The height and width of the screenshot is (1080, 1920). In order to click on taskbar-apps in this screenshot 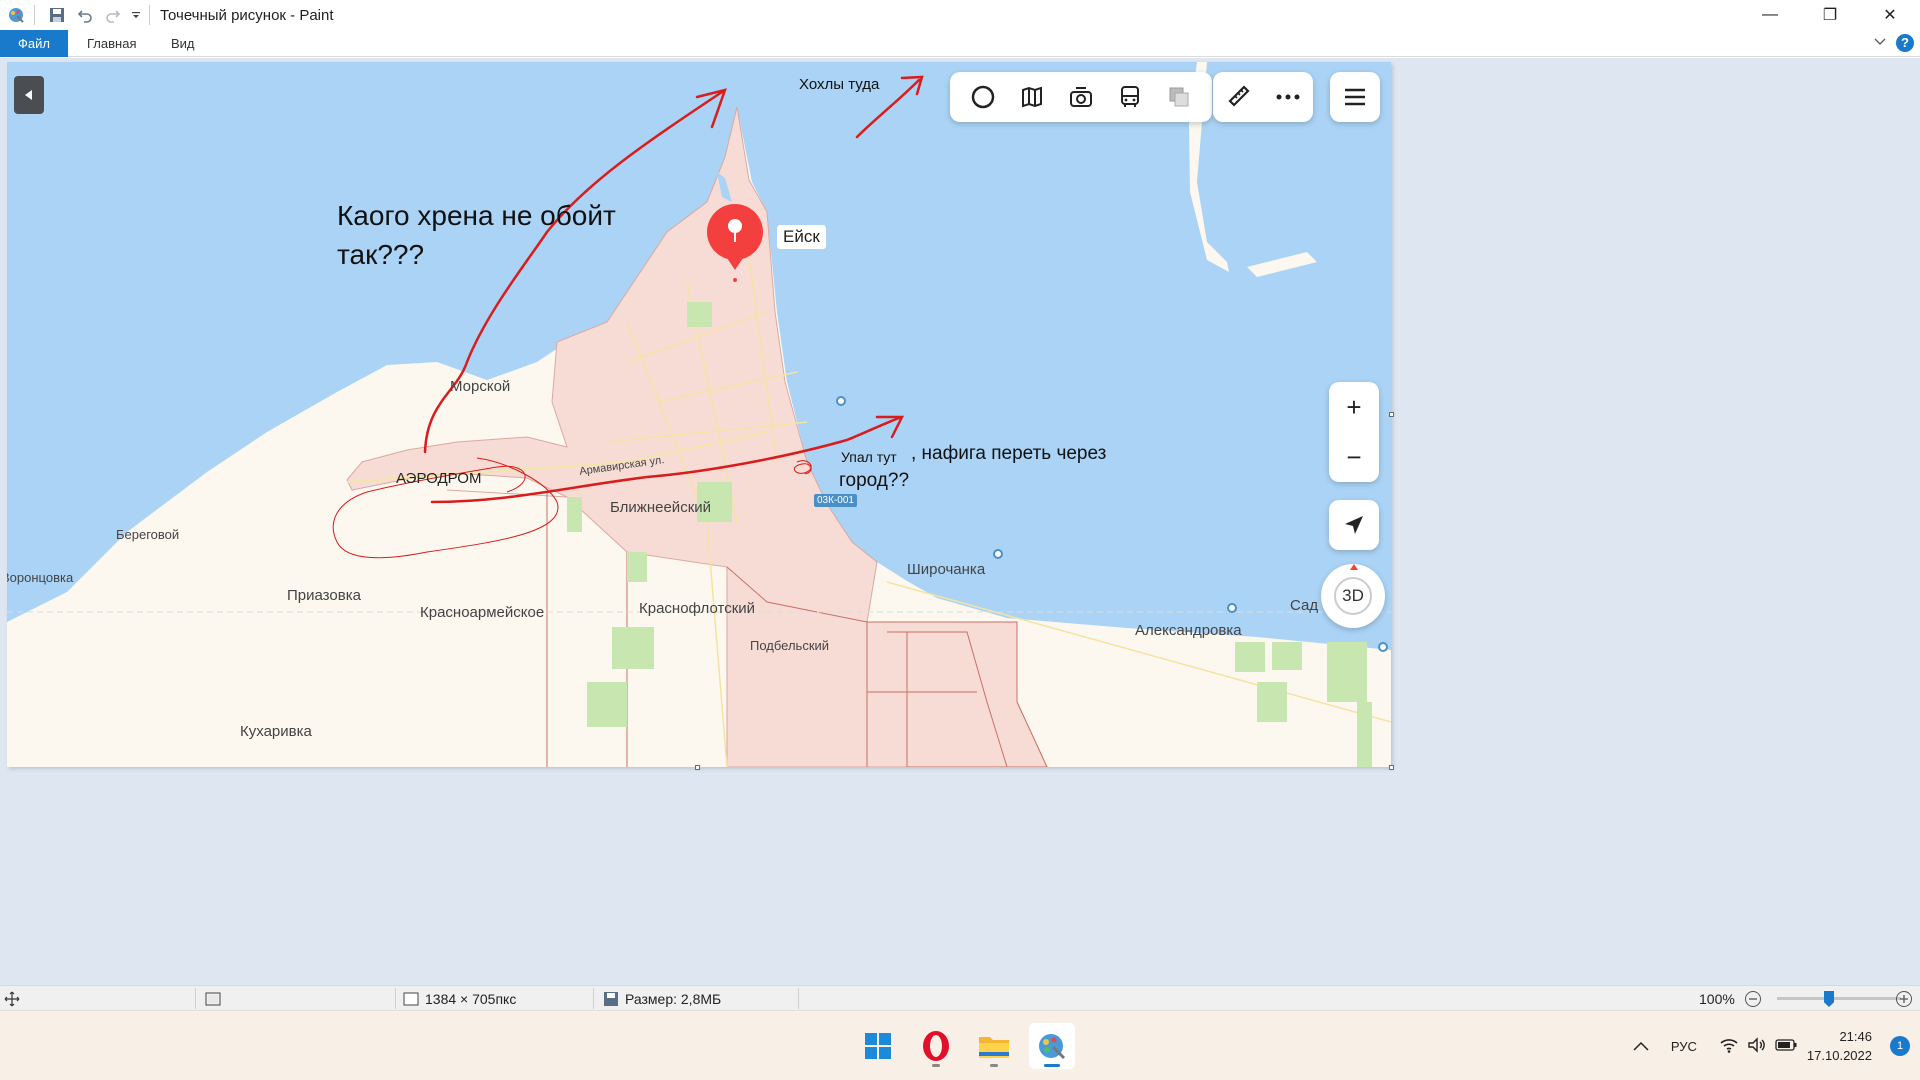, I will do `click(965, 1046)`.